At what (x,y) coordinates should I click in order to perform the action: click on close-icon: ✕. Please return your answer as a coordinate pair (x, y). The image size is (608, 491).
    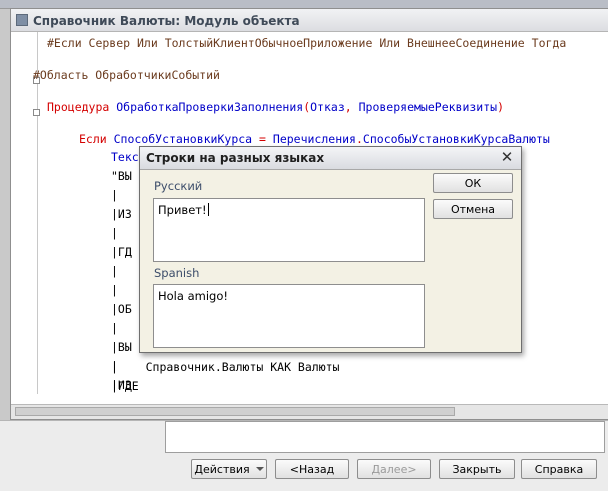
    Looking at the image, I should click on (507, 157).